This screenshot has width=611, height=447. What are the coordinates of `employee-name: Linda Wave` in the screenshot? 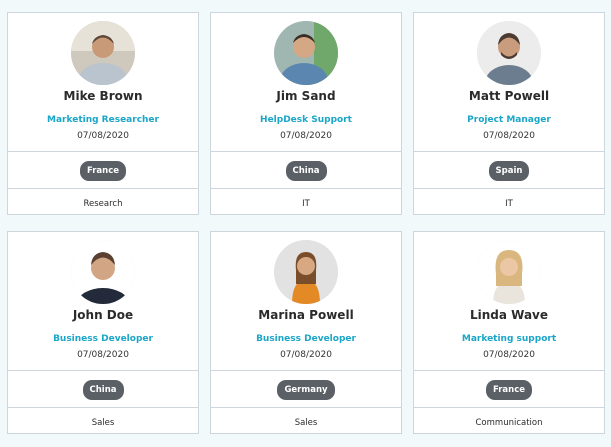 It's located at (509, 315).